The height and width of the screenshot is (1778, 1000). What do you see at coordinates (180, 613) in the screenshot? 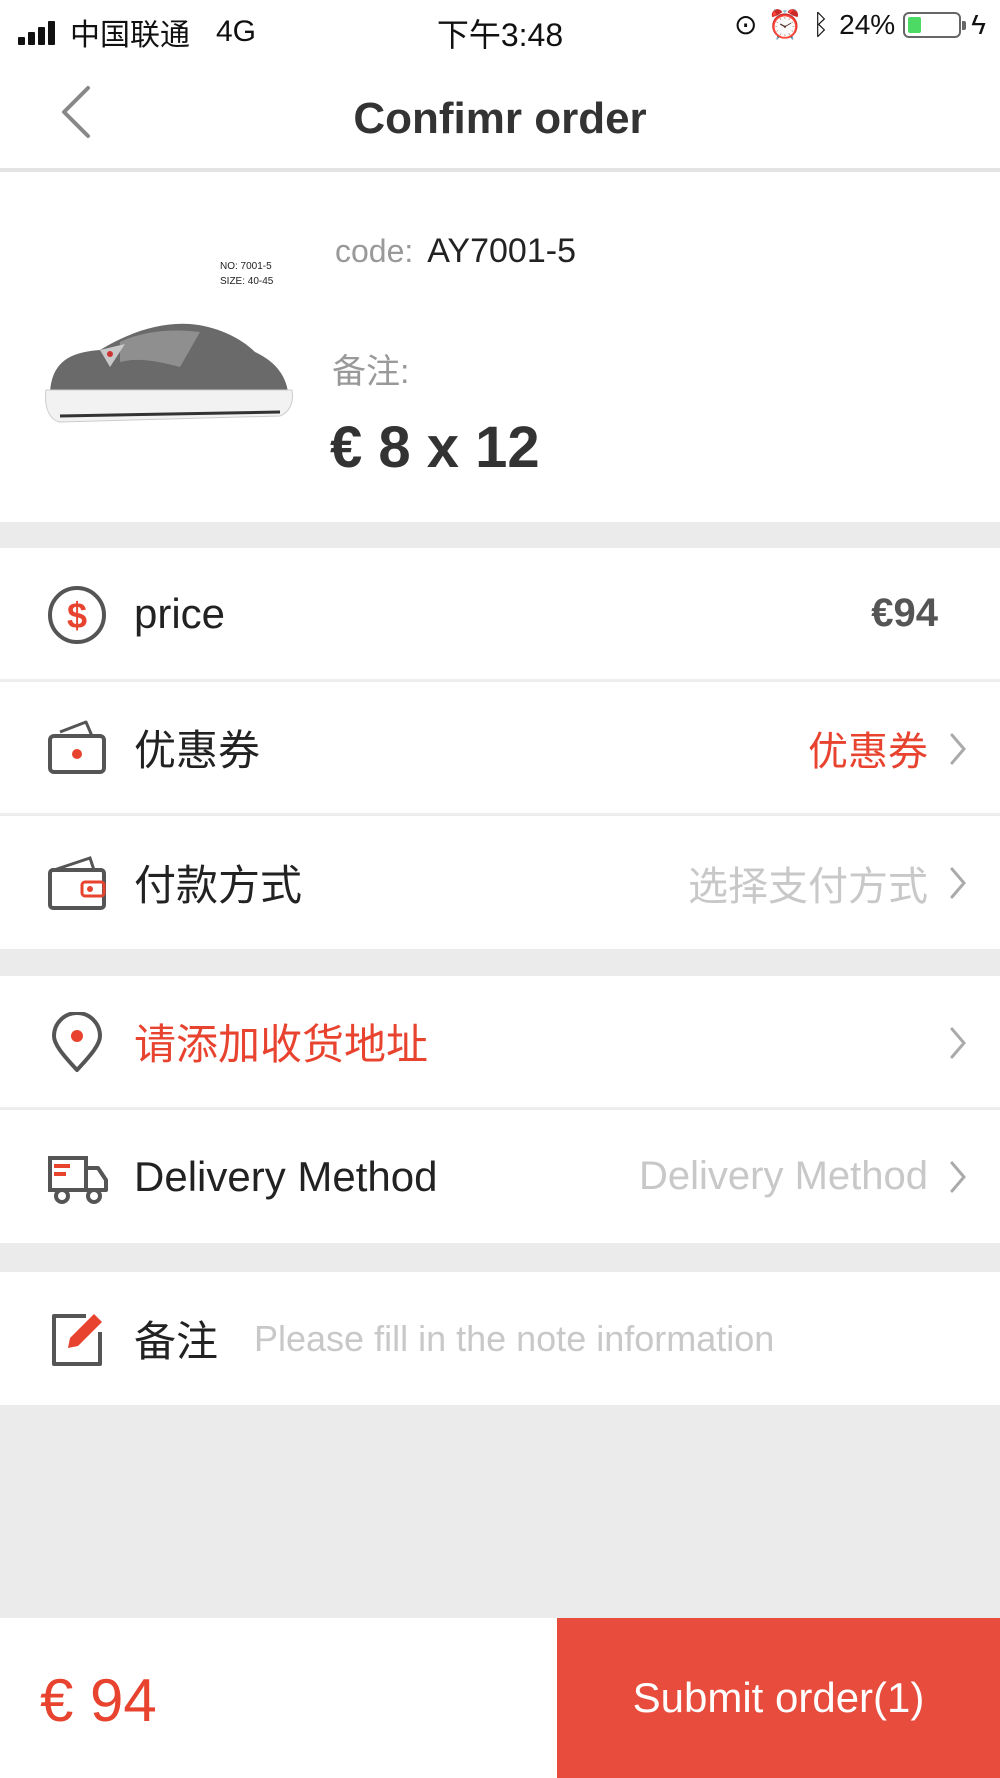
I see `price-label: price` at bounding box center [180, 613].